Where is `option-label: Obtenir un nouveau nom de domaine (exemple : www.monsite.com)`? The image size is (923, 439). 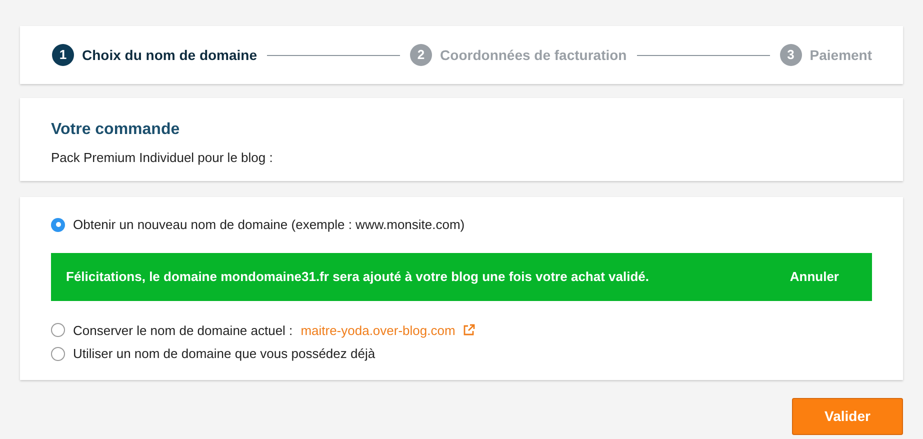 option-label: Obtenir un nouveau nom de domaine (exemple : www.monsite.com) is located at coordinates (269, 224).